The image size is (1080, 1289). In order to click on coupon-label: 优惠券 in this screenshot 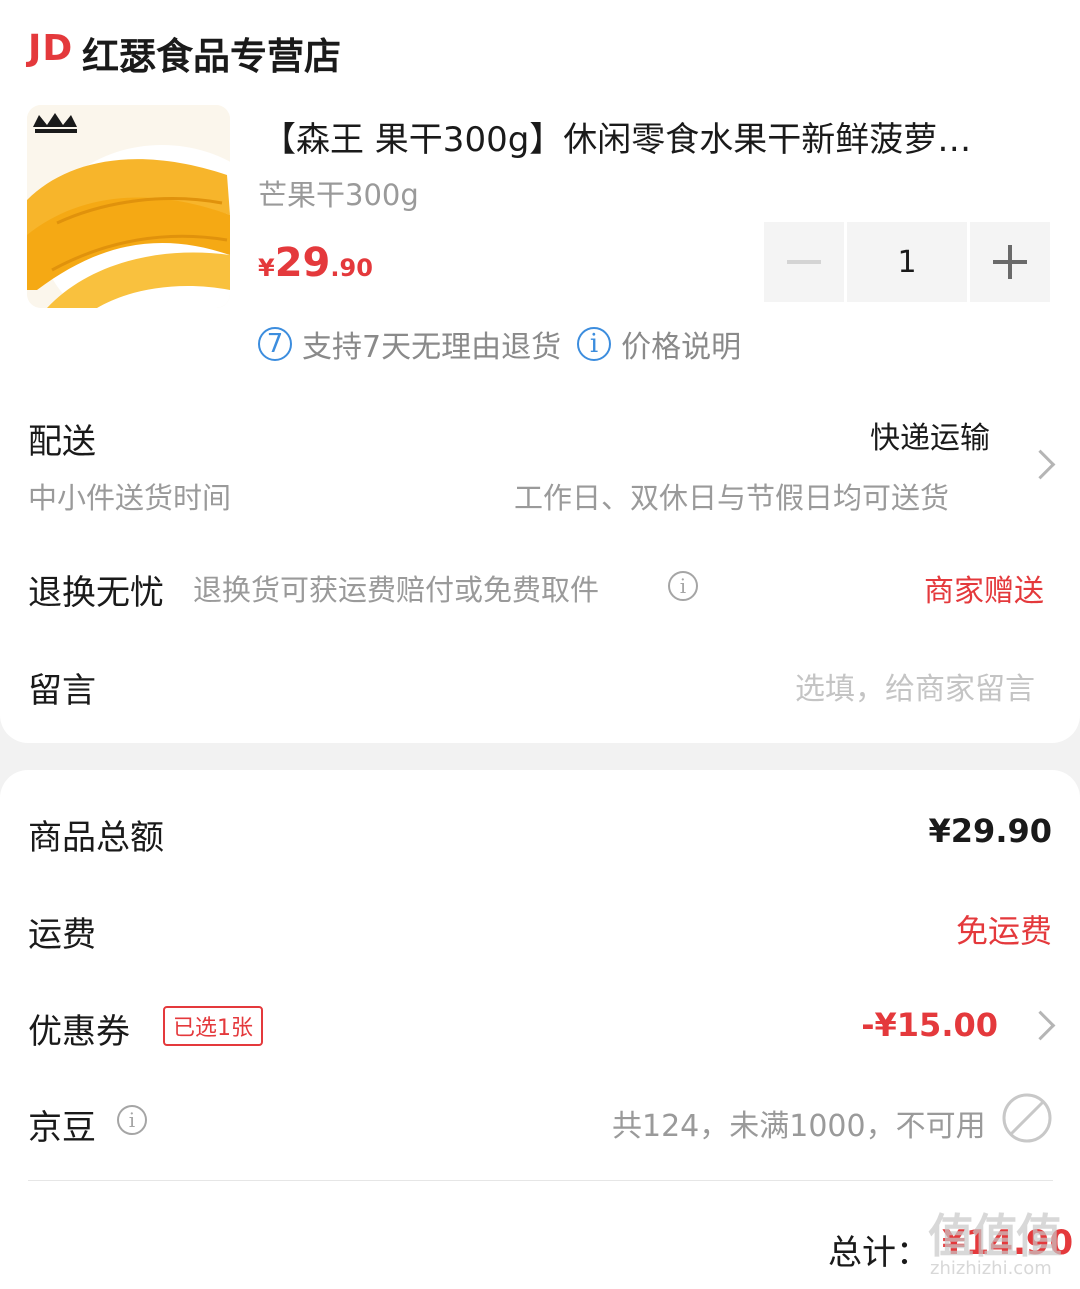, I will do `click(79, 1032)`.